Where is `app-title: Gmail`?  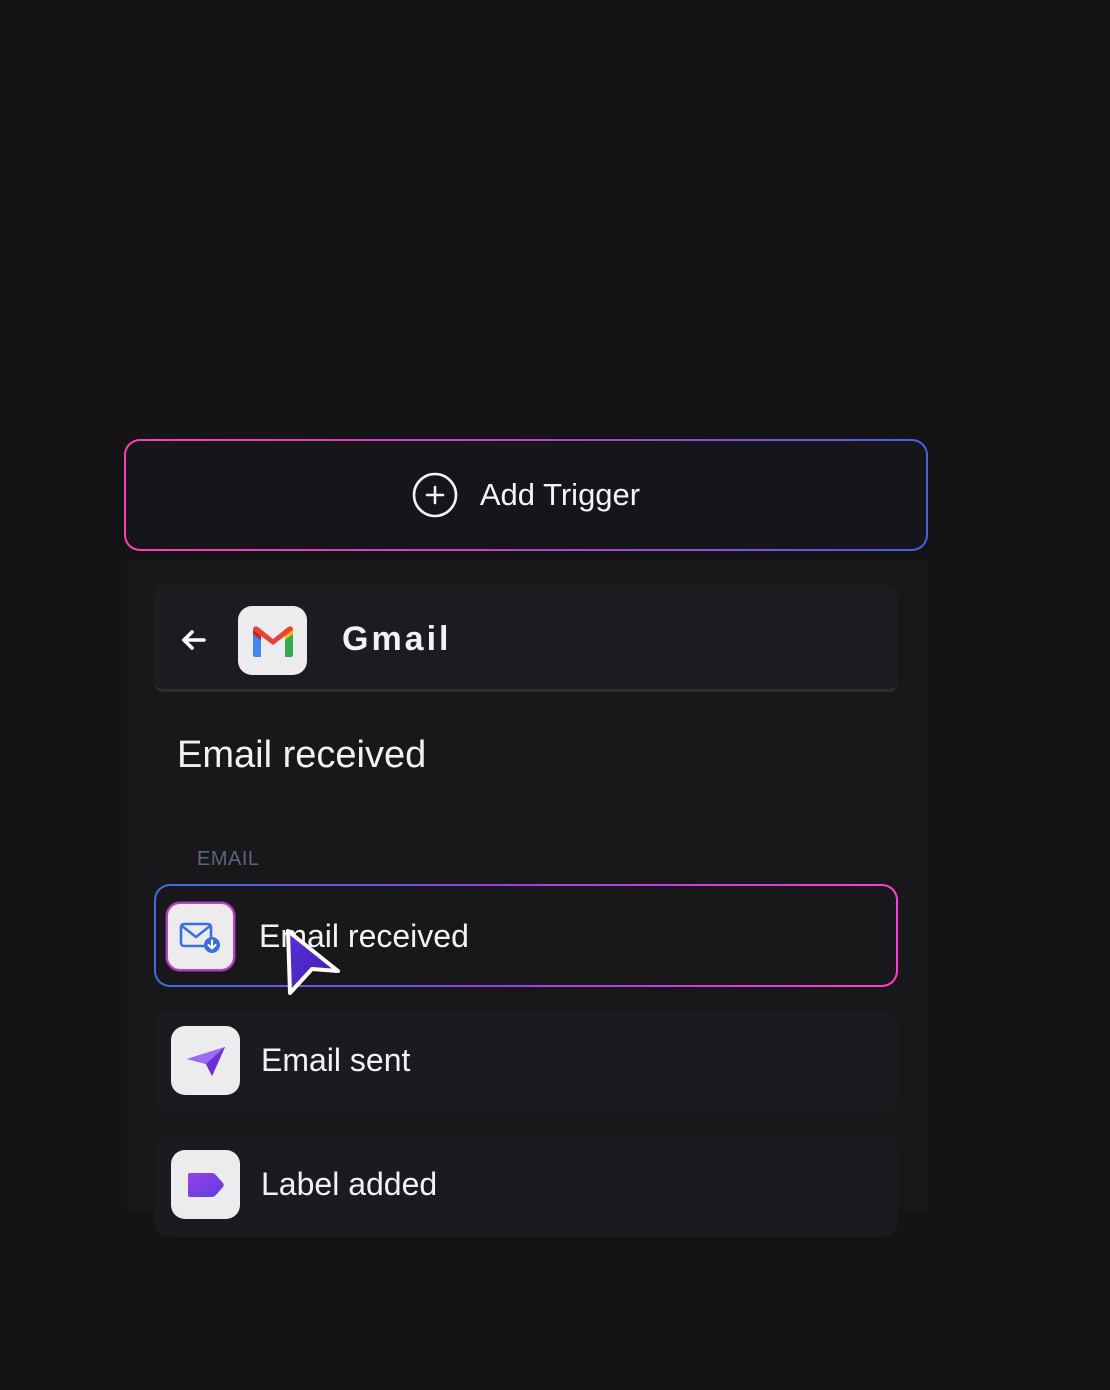
app-title: Gmail is located at coordinates (397, 639).